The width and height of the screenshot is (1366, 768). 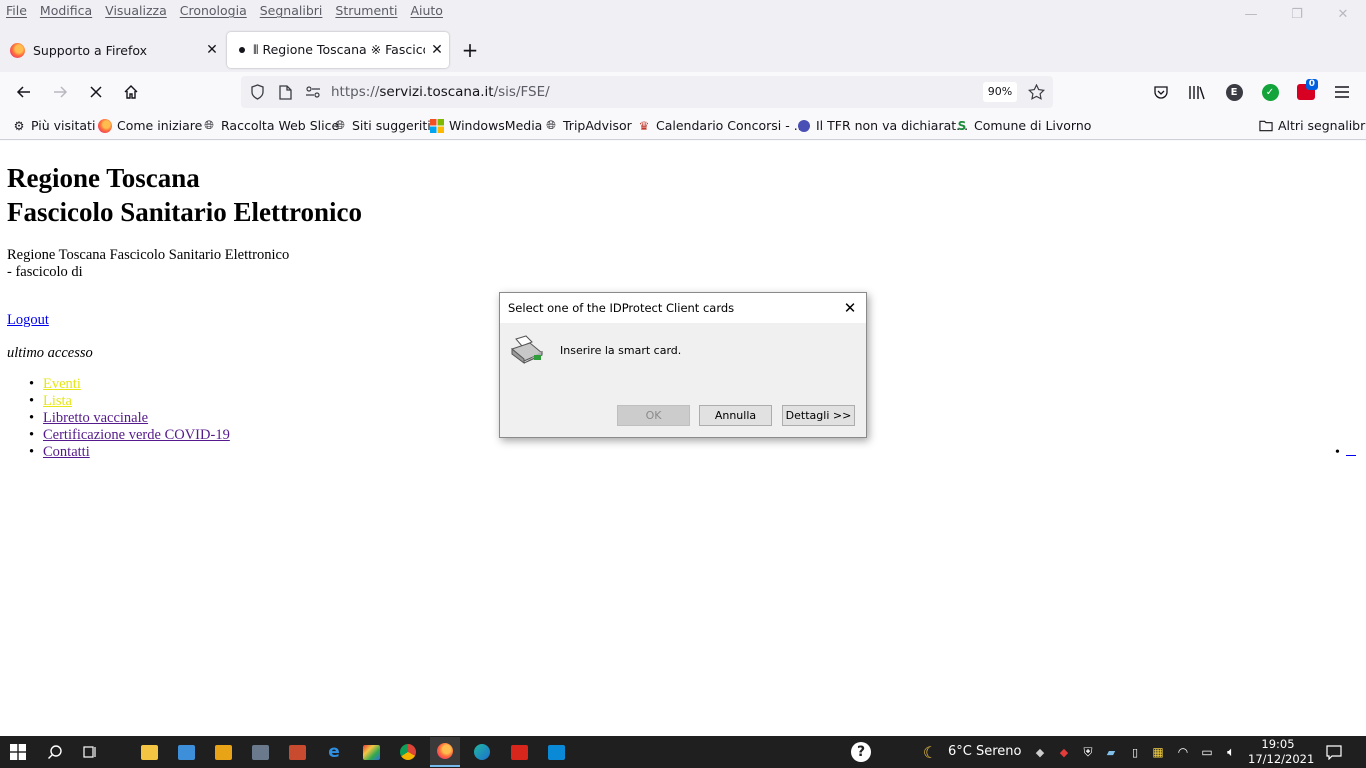 What do you see at coordinates (150, 125) in the screenshot?
I see `bookmark-come-iniziare: Come iniziare` at bounding box center [150, 125].